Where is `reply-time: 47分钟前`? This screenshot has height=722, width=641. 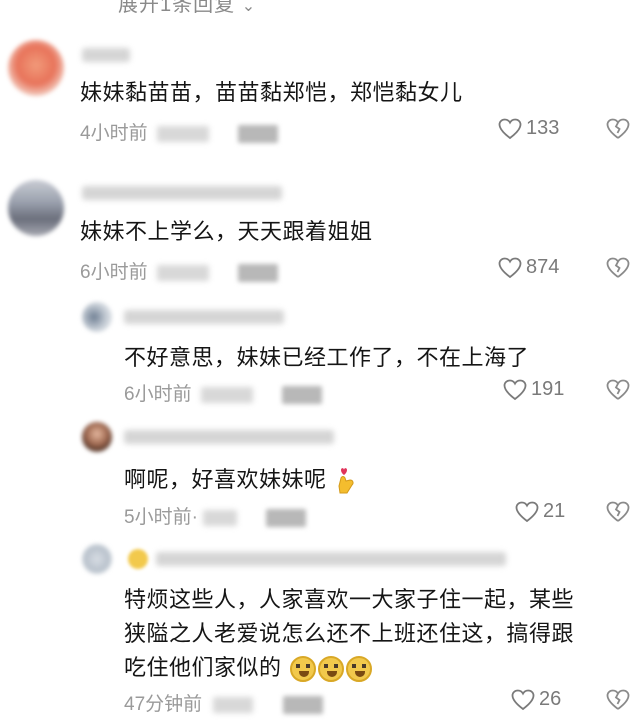
reply-time: 47分钟前 is located at coordinates (163, 704).